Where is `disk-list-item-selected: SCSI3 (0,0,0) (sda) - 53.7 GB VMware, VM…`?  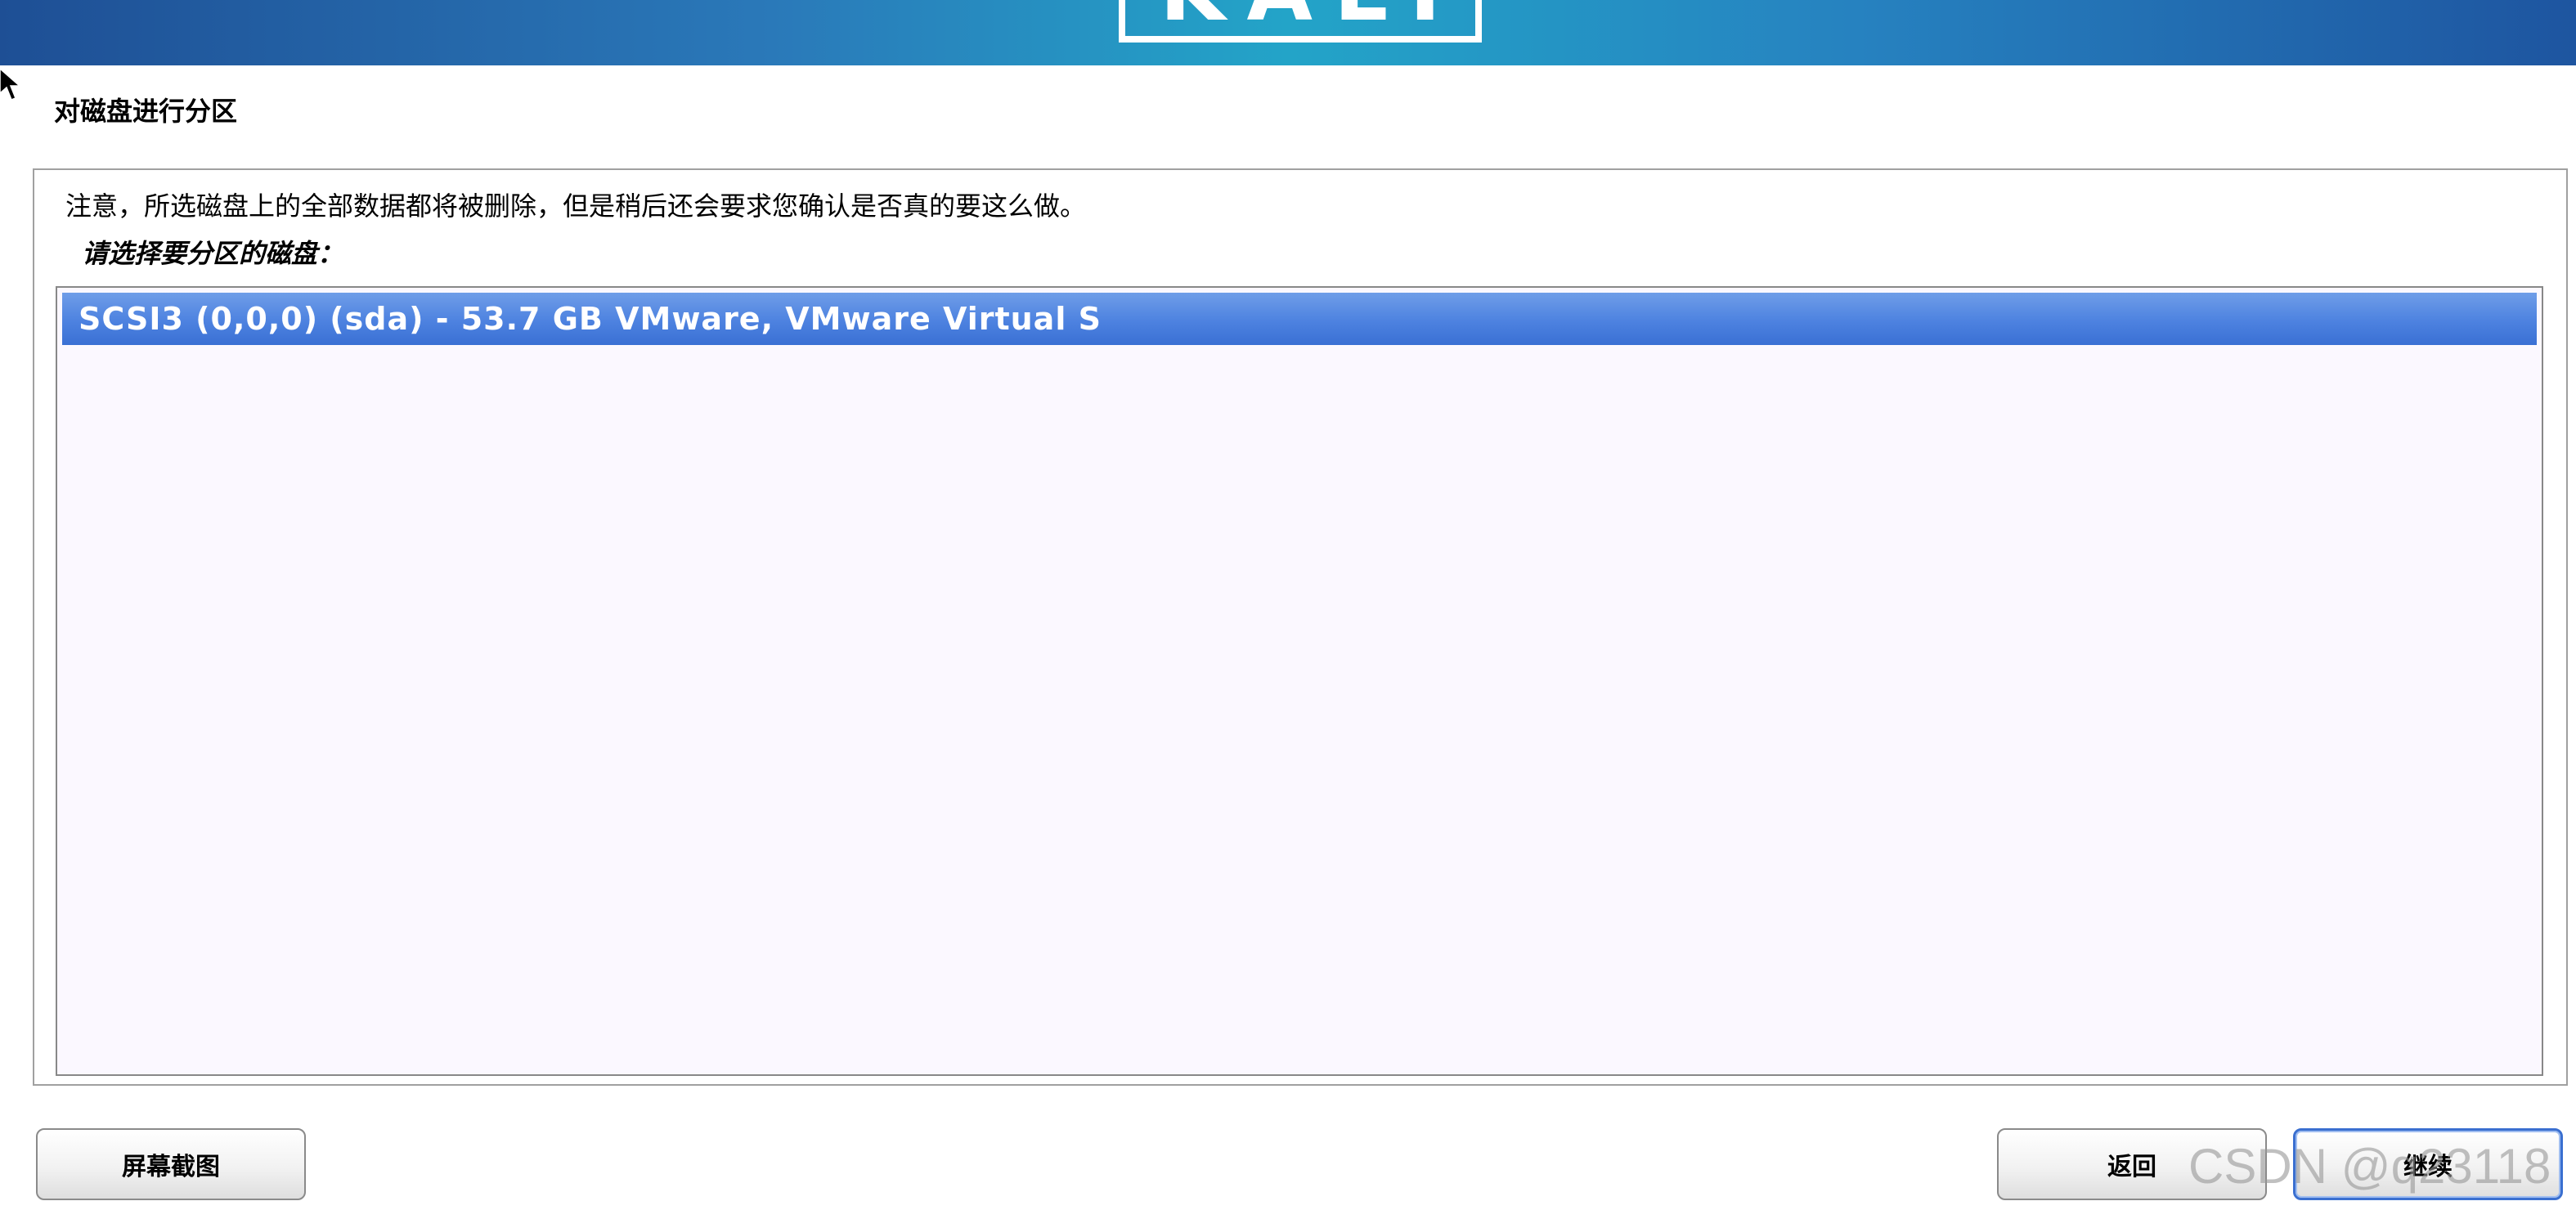
disk-list-item-selected: SCSI3 (0,0,0) (sda) - 53.7 GB VMware, VM… is located at coordinates (1299, 319).